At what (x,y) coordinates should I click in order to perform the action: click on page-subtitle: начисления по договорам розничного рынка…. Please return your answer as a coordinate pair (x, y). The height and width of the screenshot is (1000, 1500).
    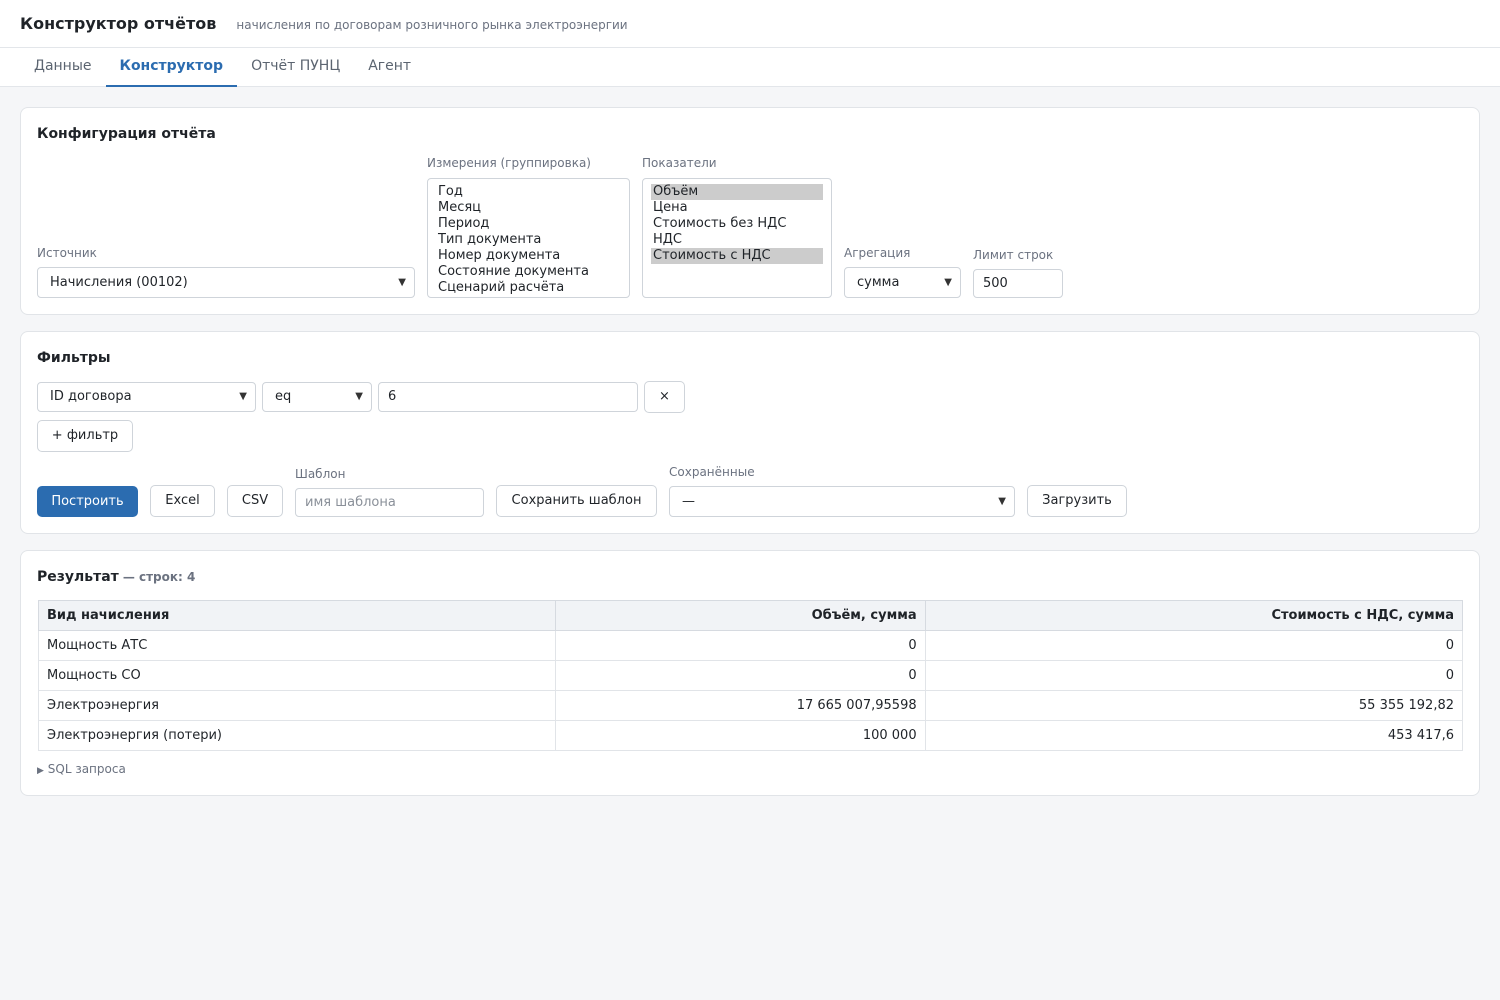
    Looking at the image, I should click on (432, 24).